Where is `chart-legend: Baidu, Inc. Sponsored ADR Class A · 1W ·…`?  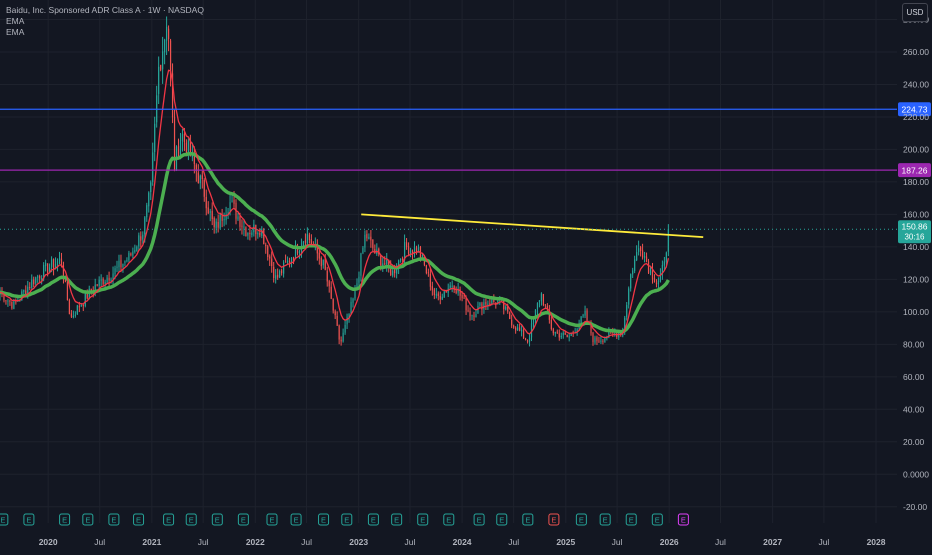
chart-legend: Baidu, Inc. Sponsored ADR Class A · 1W ·… is located at coordinates (105, 21).